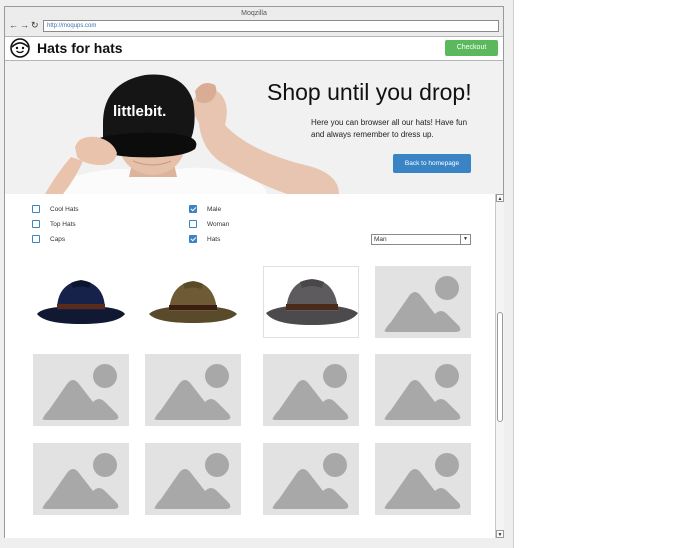 Image resolution: width=700 pixels, height=548 pixels. What do you see at coordinates (24, 25) in the screenshot?
I see `forward-arrow-icon: →` at bounding box center [24, 25].